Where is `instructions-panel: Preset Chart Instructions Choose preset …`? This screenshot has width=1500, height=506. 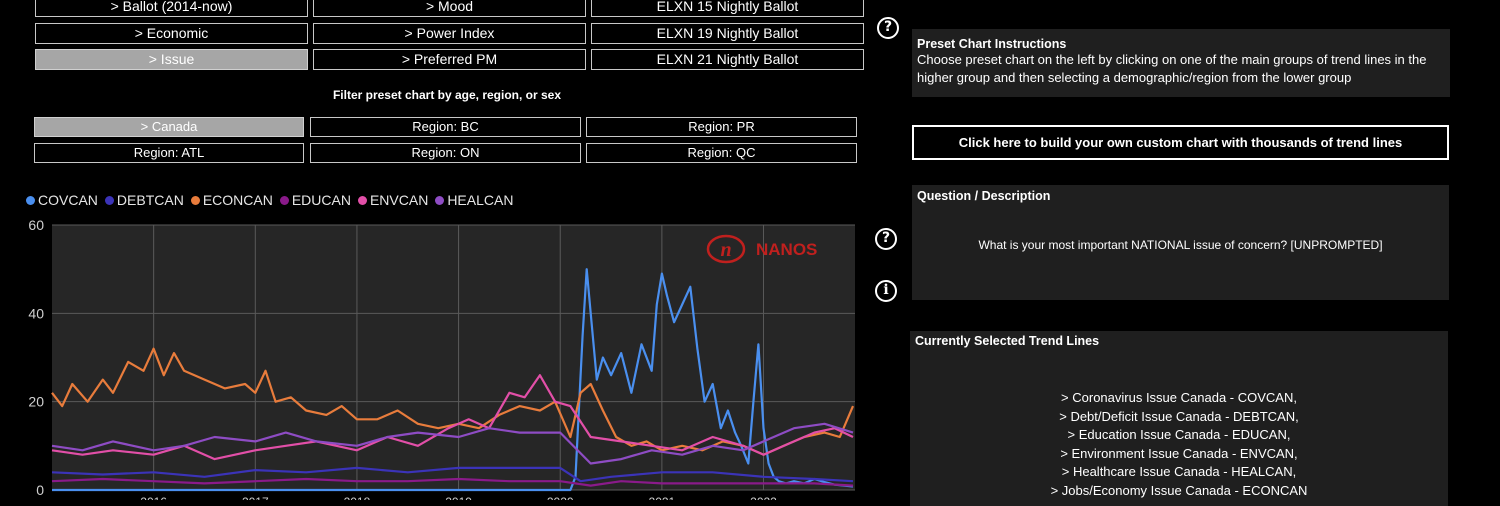 instructions-panel: Preset Chart Instructions Choose preset … is located at coordinates (1181, 63).